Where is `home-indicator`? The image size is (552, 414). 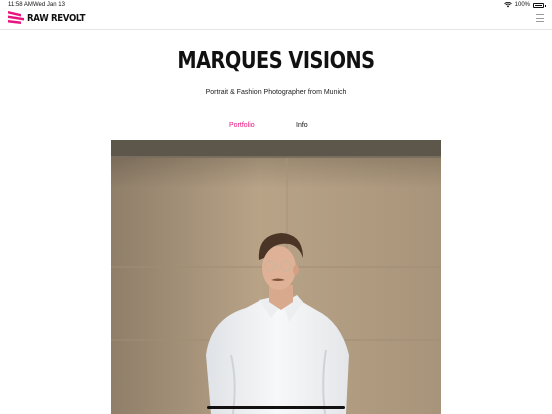
home-indicator is located at coordinates (276, 407).